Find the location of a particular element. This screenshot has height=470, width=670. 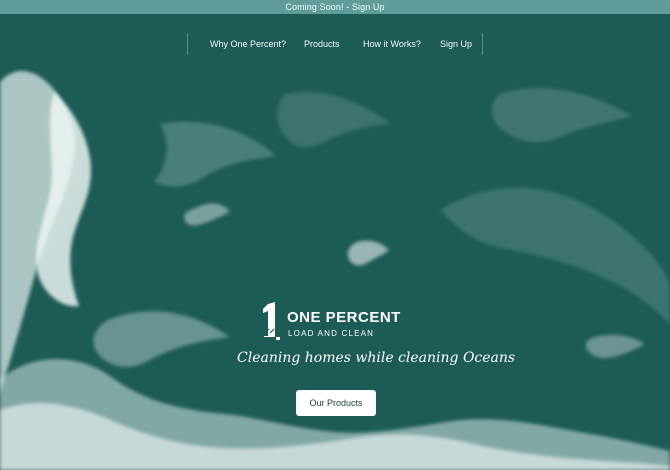

hero-tagline: Cleaning homes while cleaning Oceans is located at coordinates (376, 358).